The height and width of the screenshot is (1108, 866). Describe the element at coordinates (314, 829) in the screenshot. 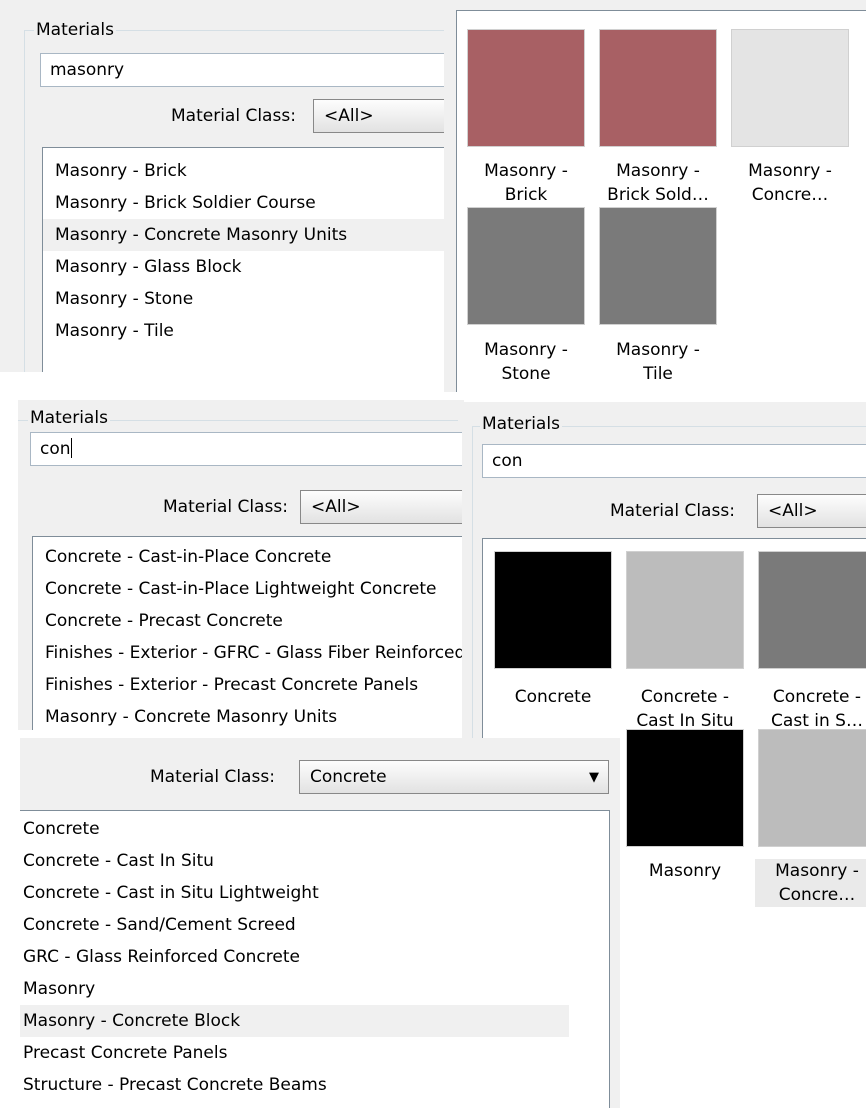

I see `list-item: Concrete` at that location.